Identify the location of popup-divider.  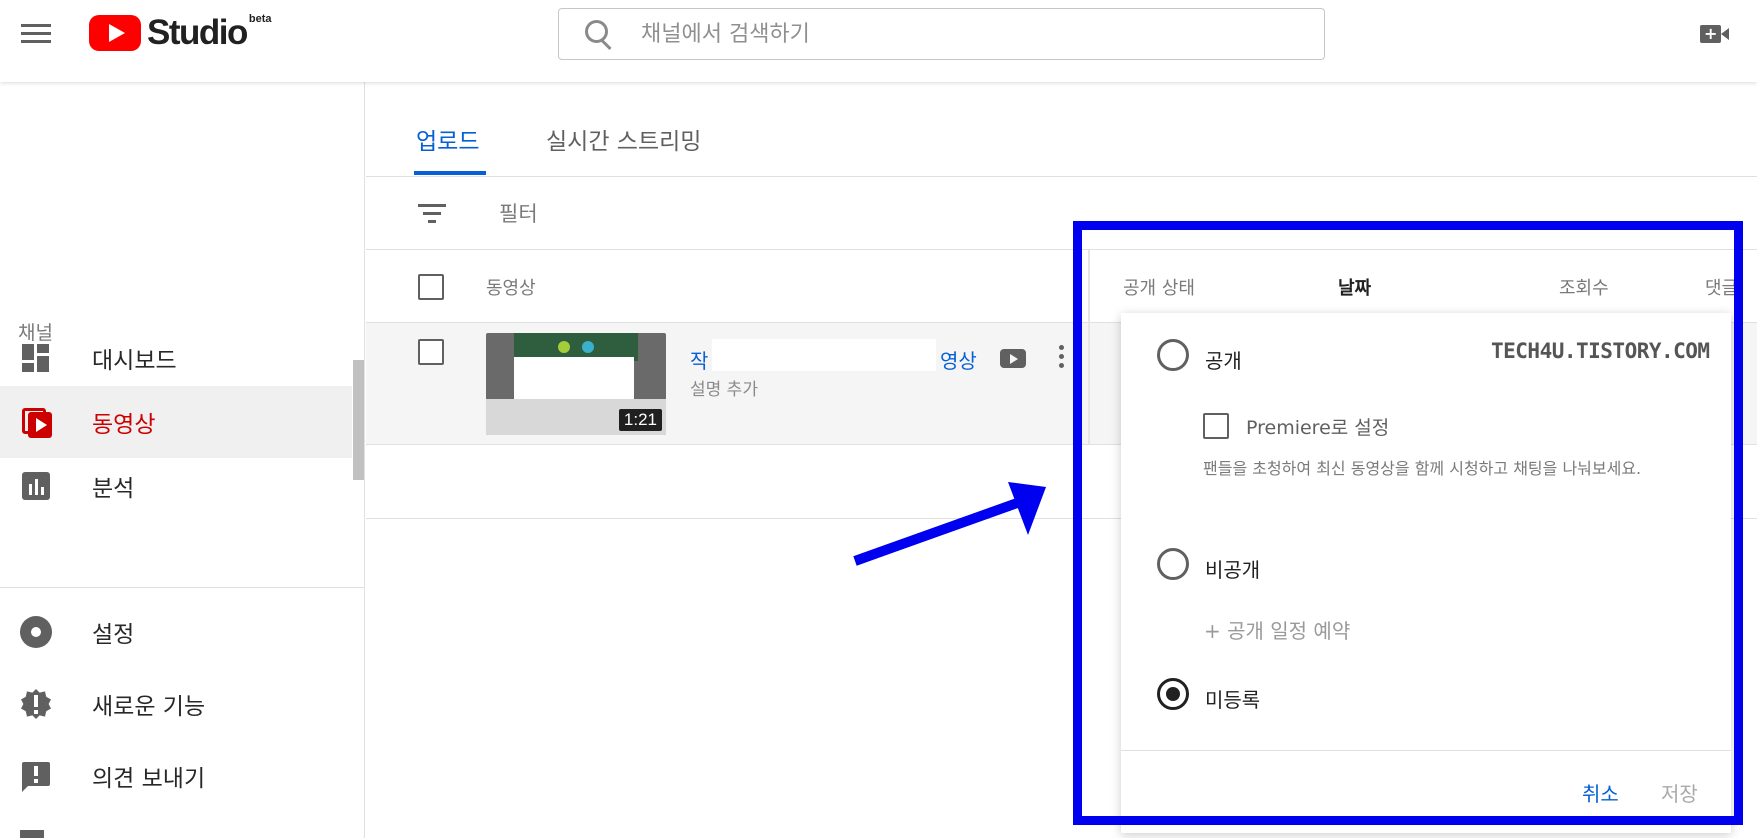
(1426, 750).